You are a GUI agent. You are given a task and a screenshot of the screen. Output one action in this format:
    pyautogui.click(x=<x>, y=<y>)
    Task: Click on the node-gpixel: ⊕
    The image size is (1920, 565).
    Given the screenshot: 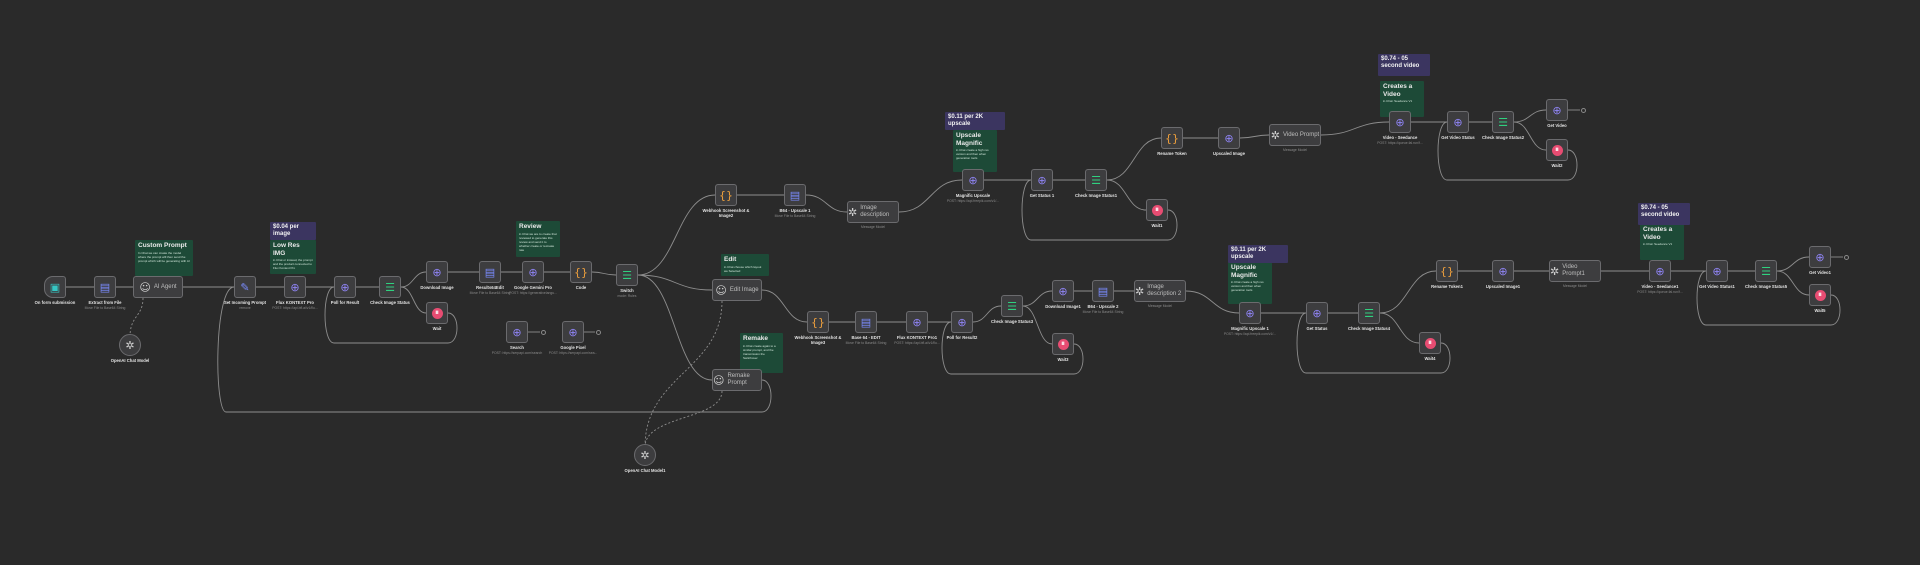 What is the action you would take?
    pyautogui.click(x=573, y=332)
    